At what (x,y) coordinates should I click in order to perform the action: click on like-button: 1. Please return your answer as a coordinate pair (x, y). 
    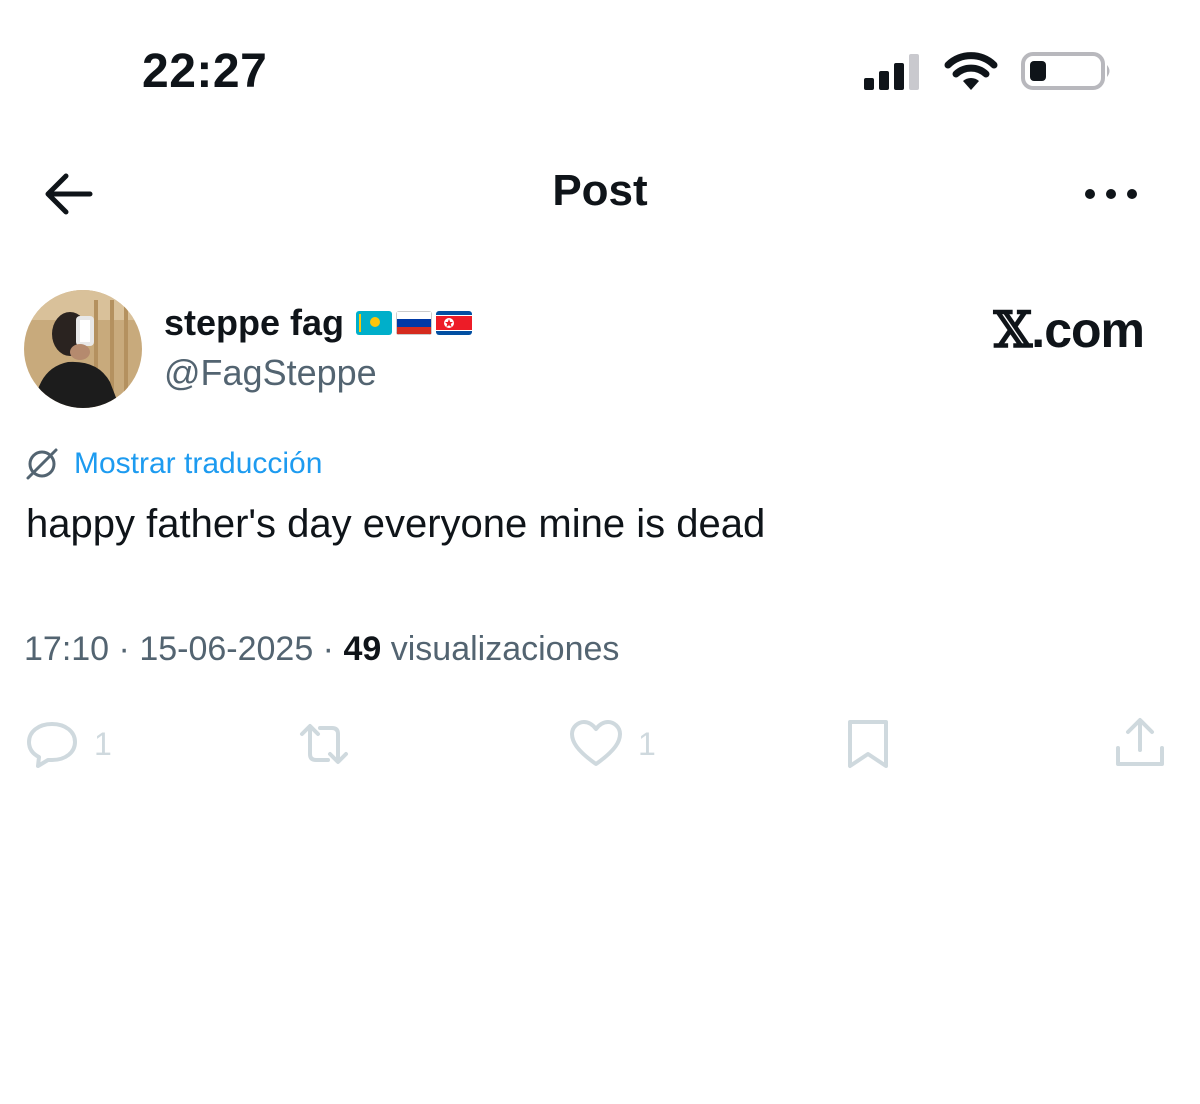
    Looking at the image, I should click on (612, 744).